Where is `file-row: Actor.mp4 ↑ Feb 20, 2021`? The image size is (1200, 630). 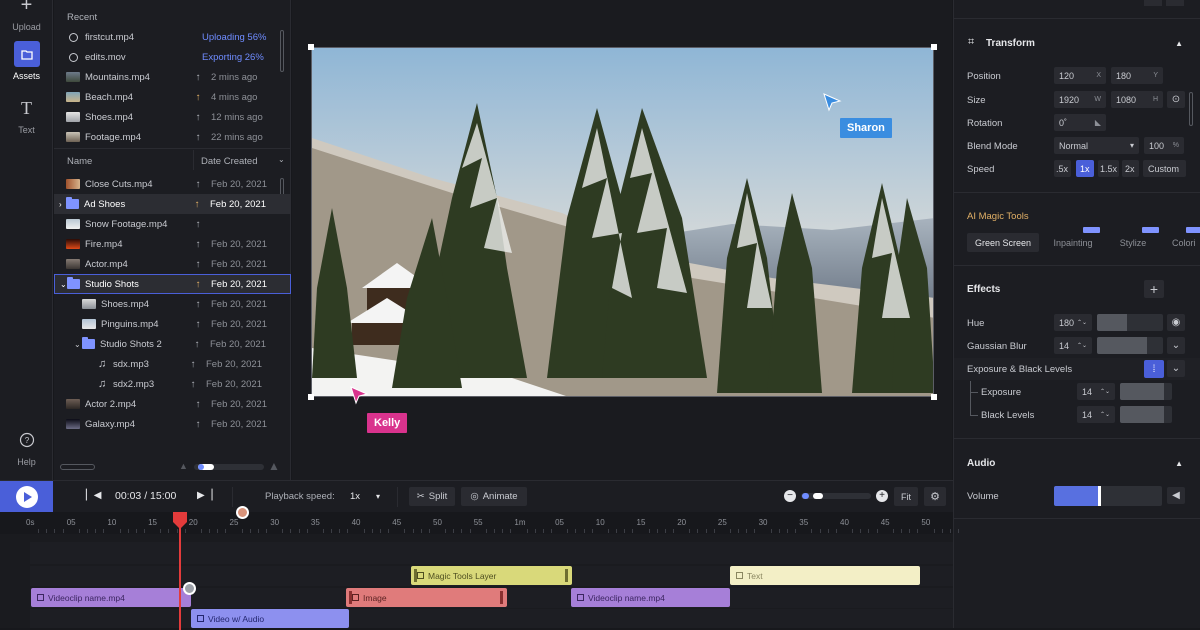
file-row: Actor.mp4 ↑ Feb 20, 2021 is located at coordinates (172, 264).